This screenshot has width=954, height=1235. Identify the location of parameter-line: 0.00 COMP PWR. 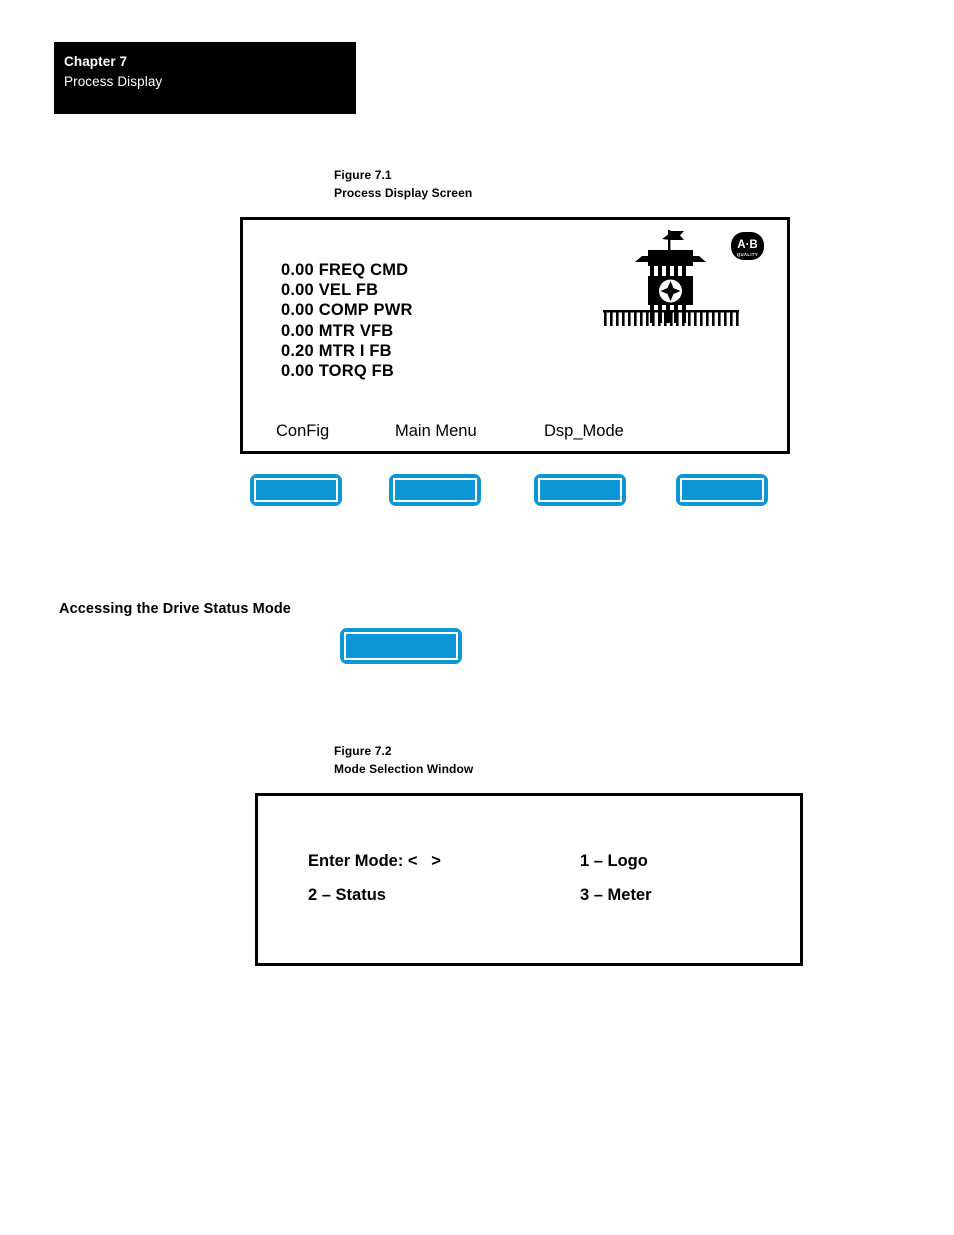
(347, 310).